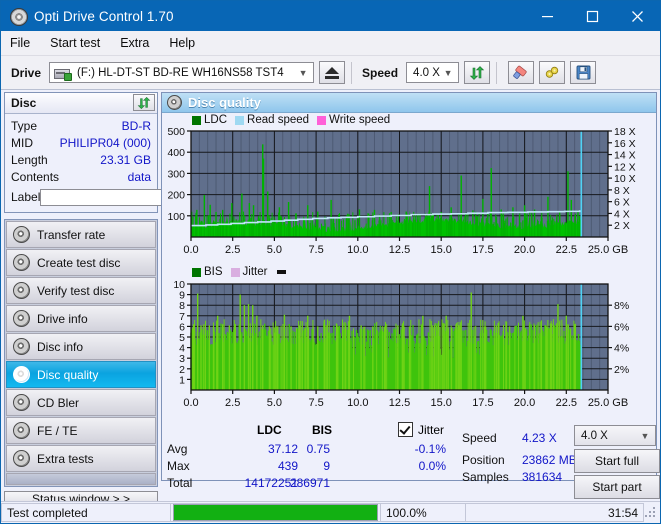  Describe the element at coordinates (75, 43) in the screenshot. I see `menu-item-start-test: Start test` at that location.